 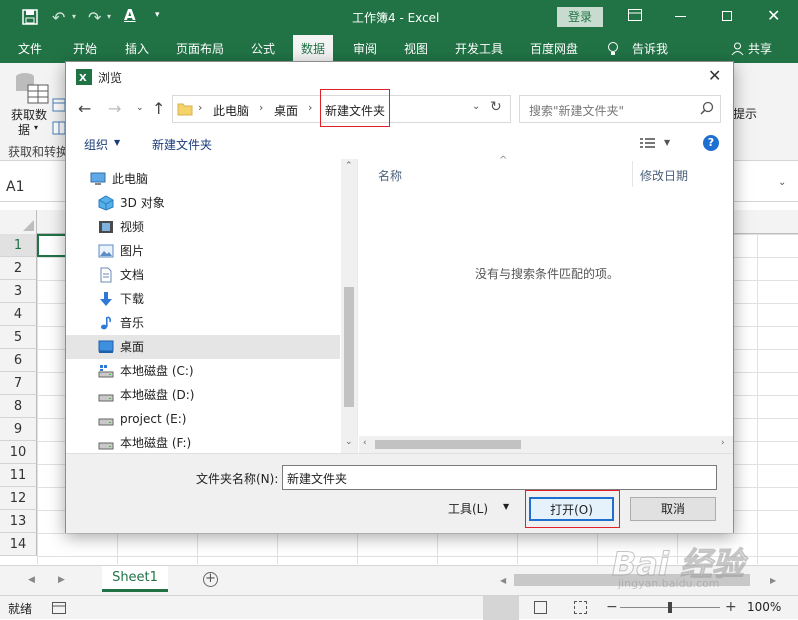 What do you see at coordinates (261, 107) in the screenshot?
I see `breadcrumb-sep-icon-2: ›` at bounding box center [261, 107].